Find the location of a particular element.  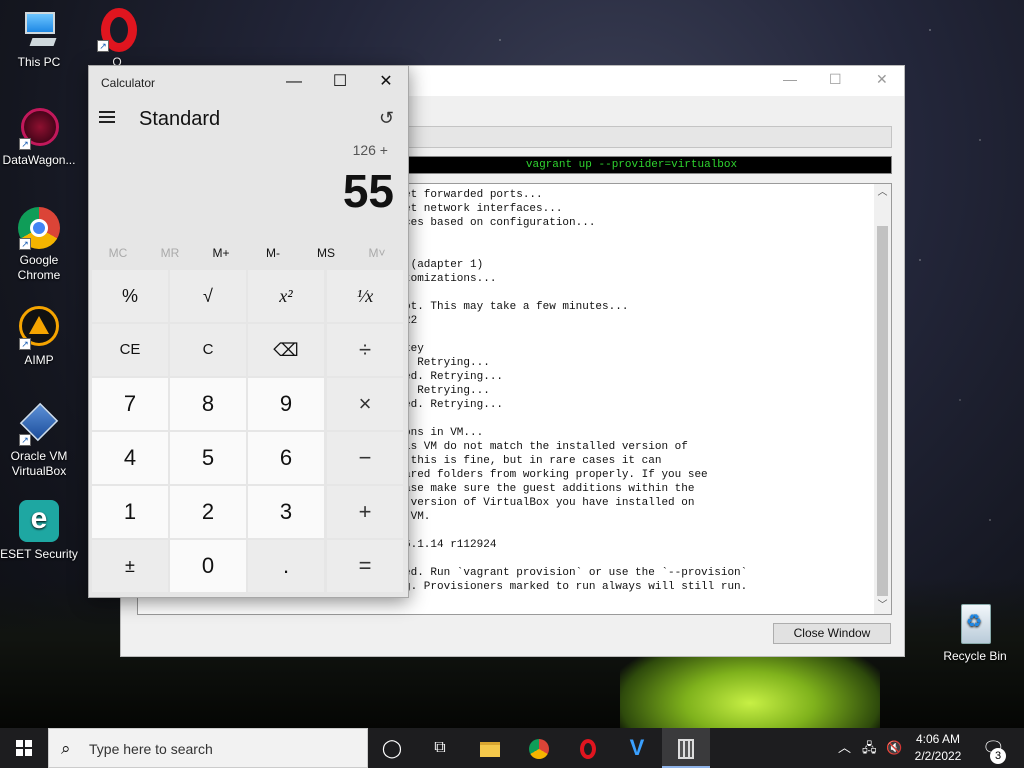

scroll-up-icon: ︿ is located at coordinates (882, 192).